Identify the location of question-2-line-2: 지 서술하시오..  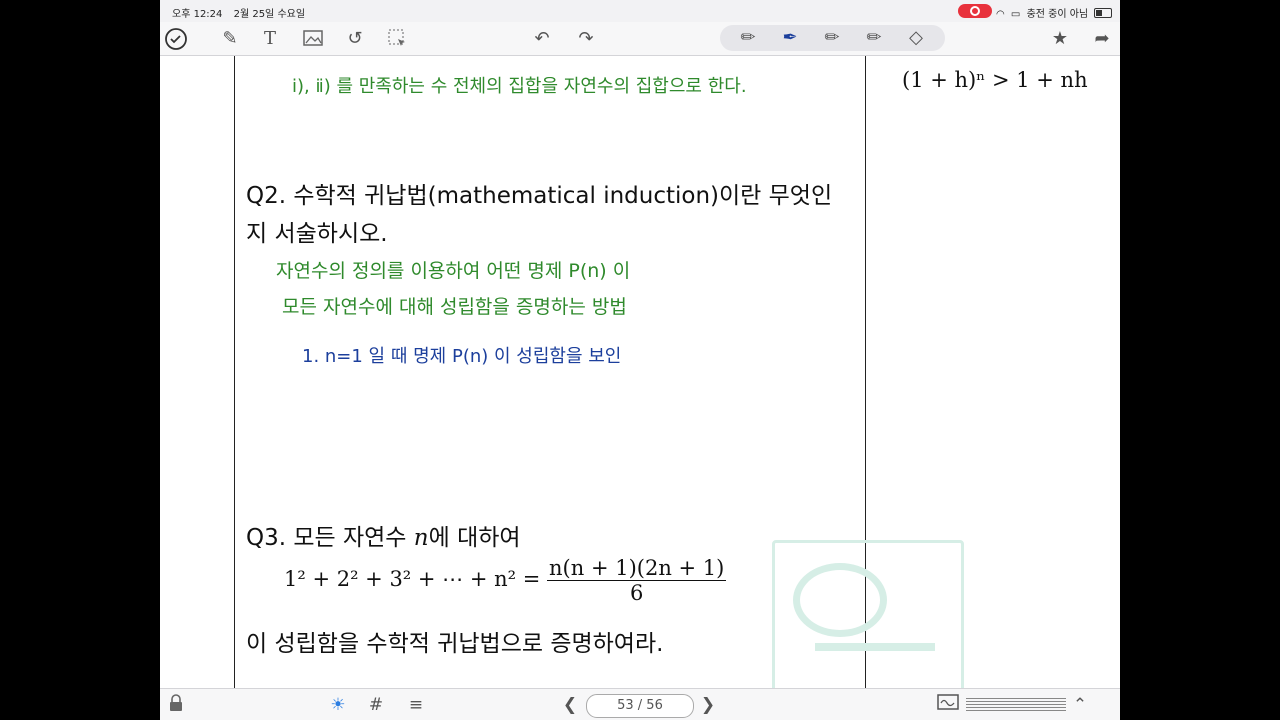
(317, 234).